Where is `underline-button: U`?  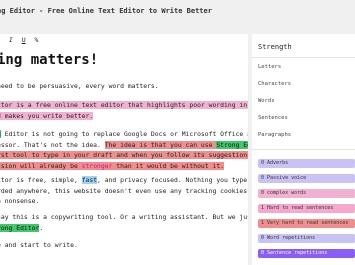
underline-button: U is located at coordinates (24, 40).